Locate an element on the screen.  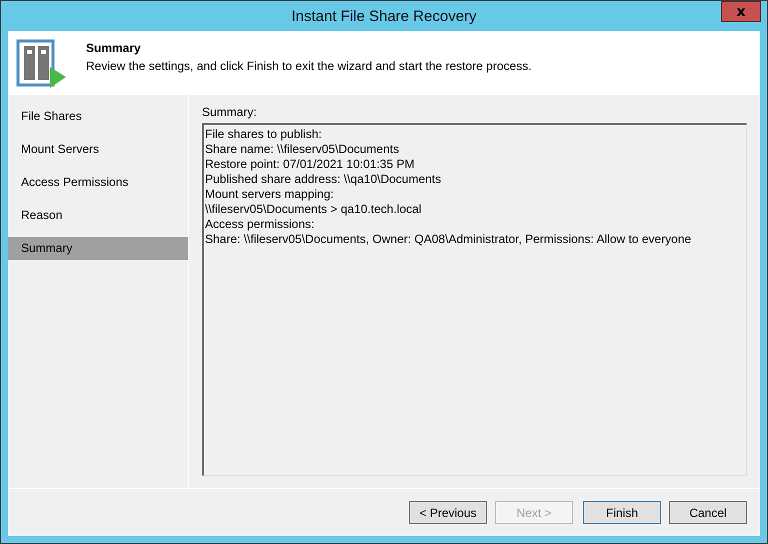
wizard-step: Summary is located at coordinates (98, 248).